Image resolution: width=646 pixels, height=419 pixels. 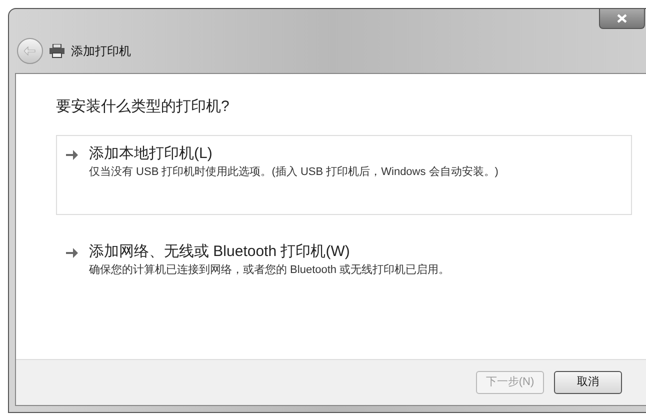 What do you see at coordinates (101, 51) in the screenshot?
I see `window-title: 添加打印机` at bounding box center [101, 51].